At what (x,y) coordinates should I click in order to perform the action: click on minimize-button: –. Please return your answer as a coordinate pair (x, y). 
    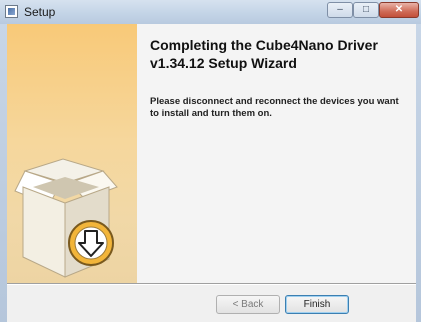
    Looking at the image, I should click on (340, 10).